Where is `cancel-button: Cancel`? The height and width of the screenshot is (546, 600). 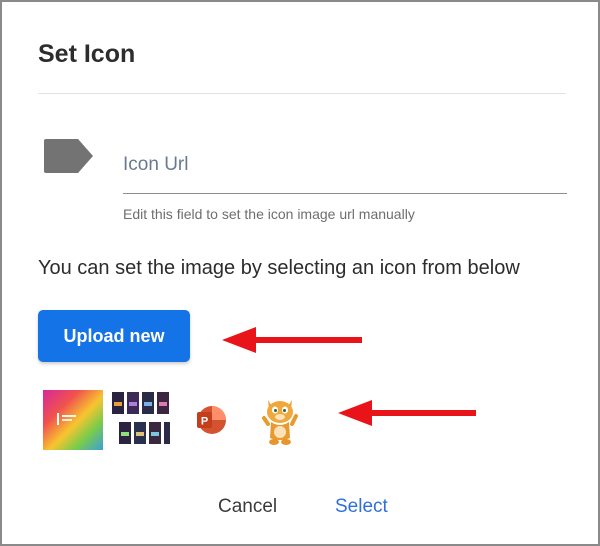 cancel-button: Cancel is located at coordinates (247, 507).